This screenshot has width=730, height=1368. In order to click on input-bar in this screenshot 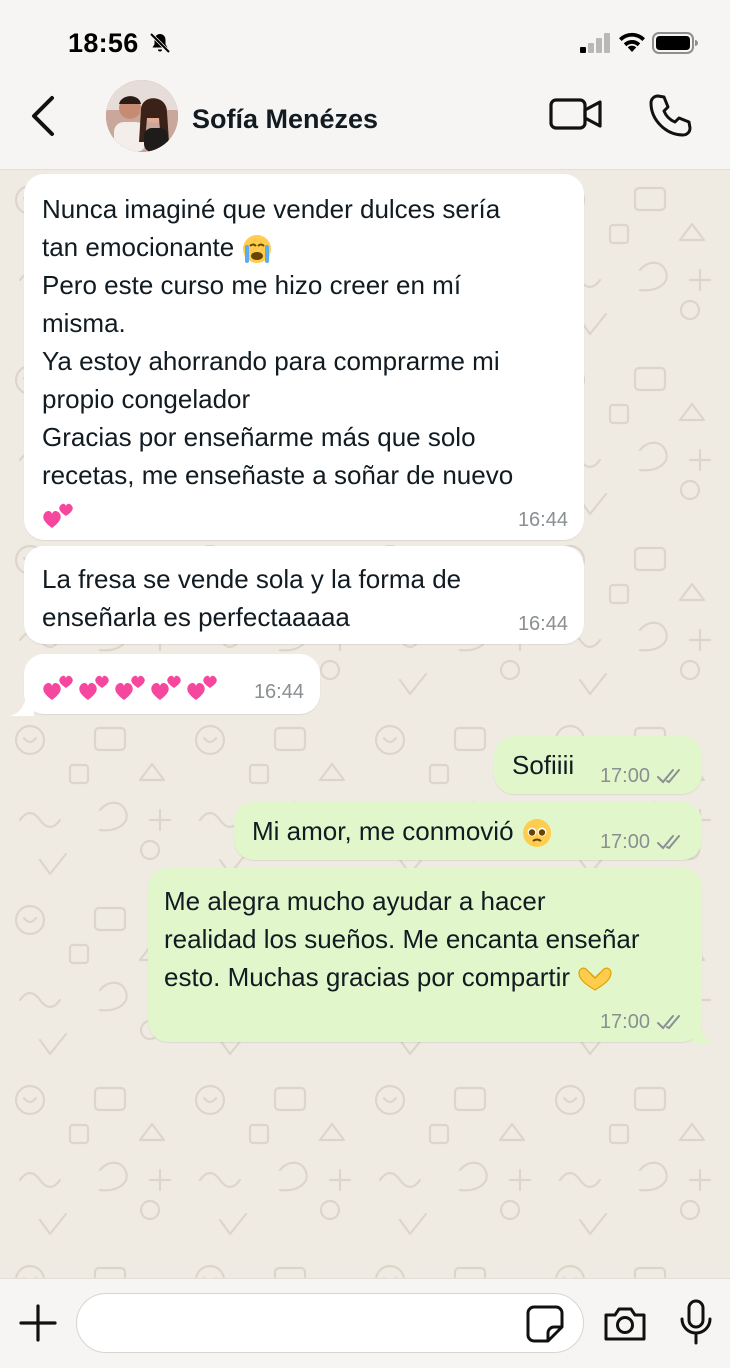, I will do `click(365, 1323)`.